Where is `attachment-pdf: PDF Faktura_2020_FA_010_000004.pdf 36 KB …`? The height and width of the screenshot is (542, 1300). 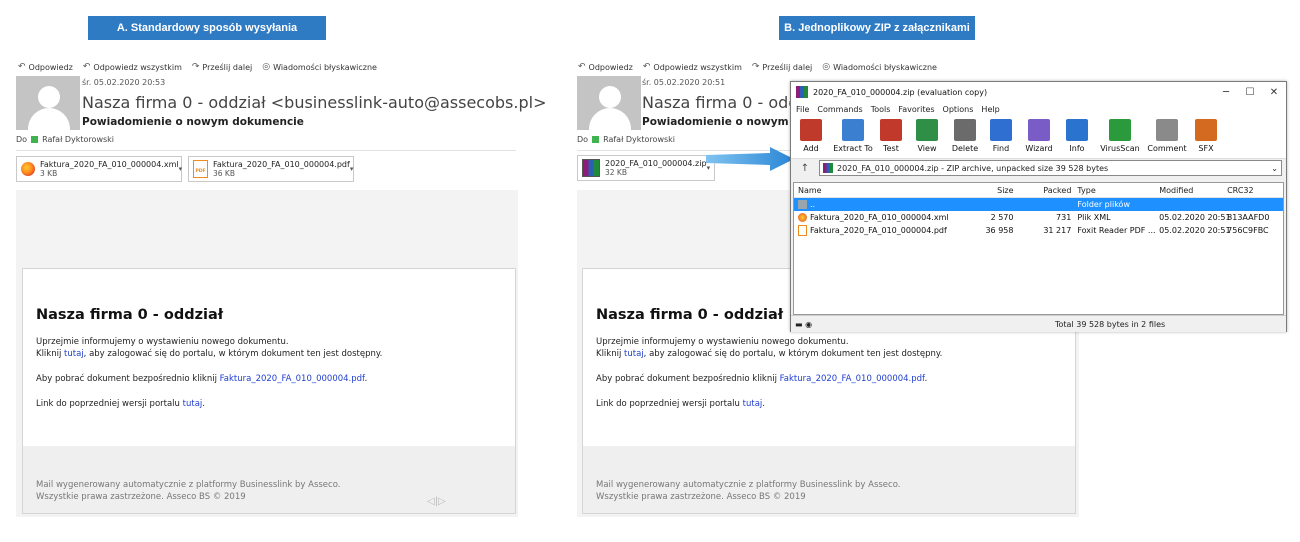 attachment-pdf: PDF Faktura_2020_FA_010_000004.pdf 36 KB … is located at coordinates (271, 169).